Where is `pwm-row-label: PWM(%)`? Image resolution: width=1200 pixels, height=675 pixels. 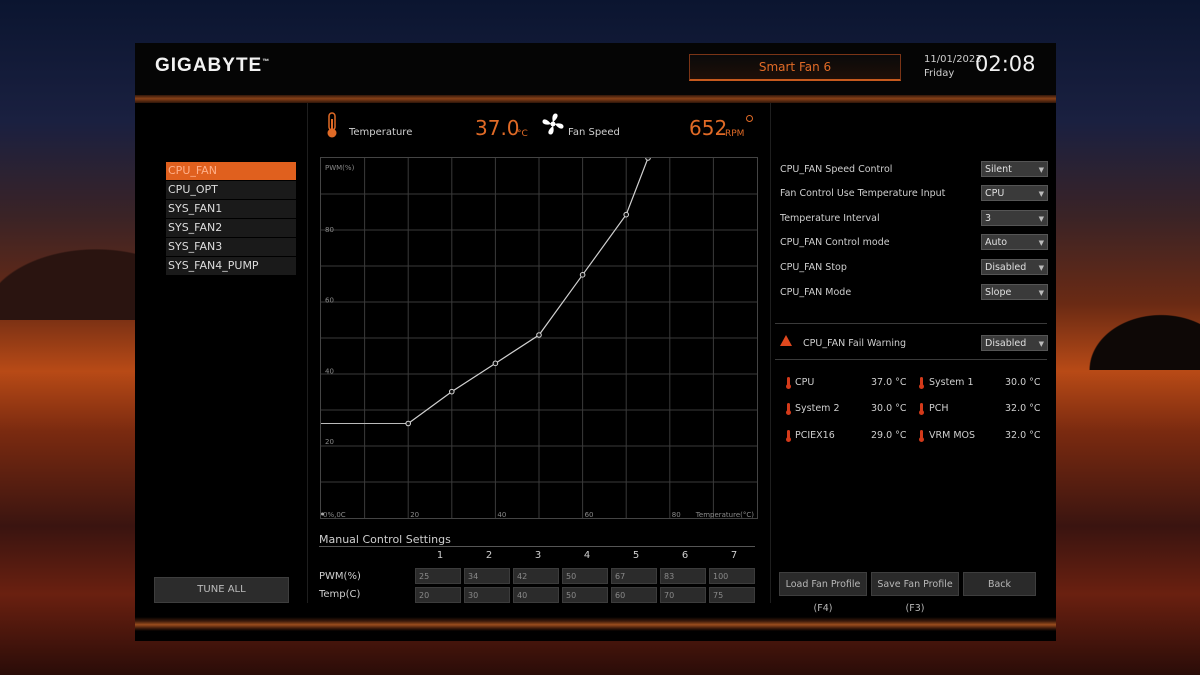
pwm-row-label: PWM(%) is located at coordinates (340, 576).